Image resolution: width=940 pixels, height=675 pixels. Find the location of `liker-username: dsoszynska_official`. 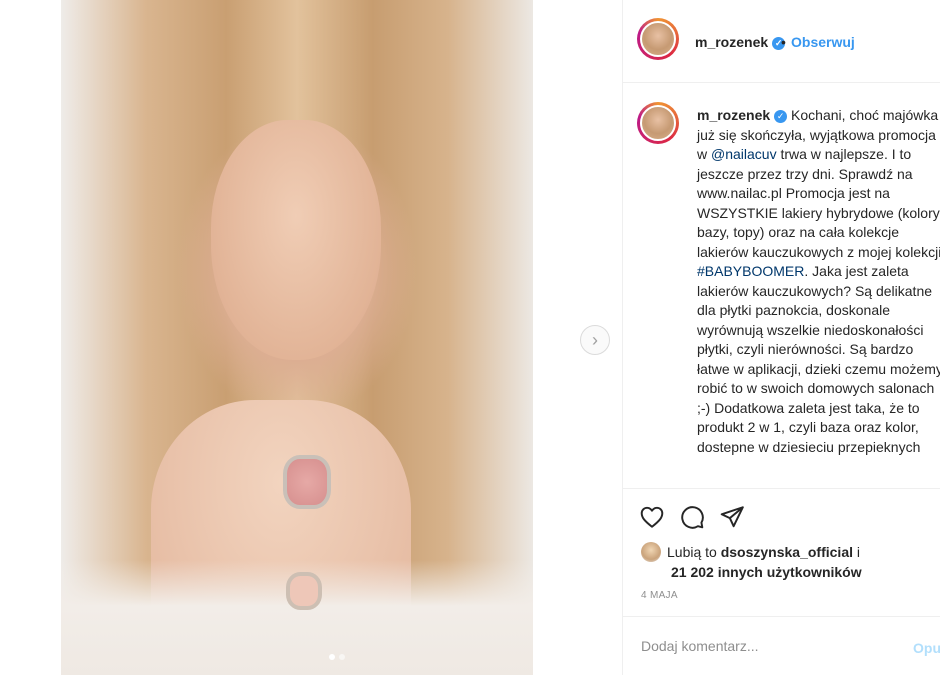

liker-username: dsoszynska_official is located at coordinates (787, 552).